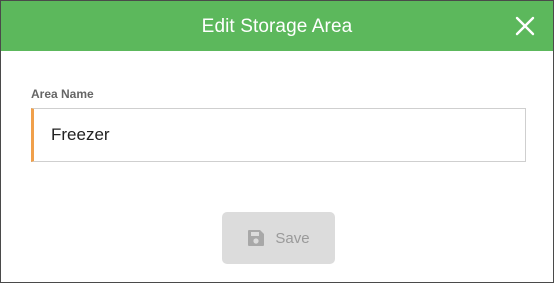 Image resolution: width=554 pixels, height=283 pixels. I want to click on close-button, so click(525, 26).